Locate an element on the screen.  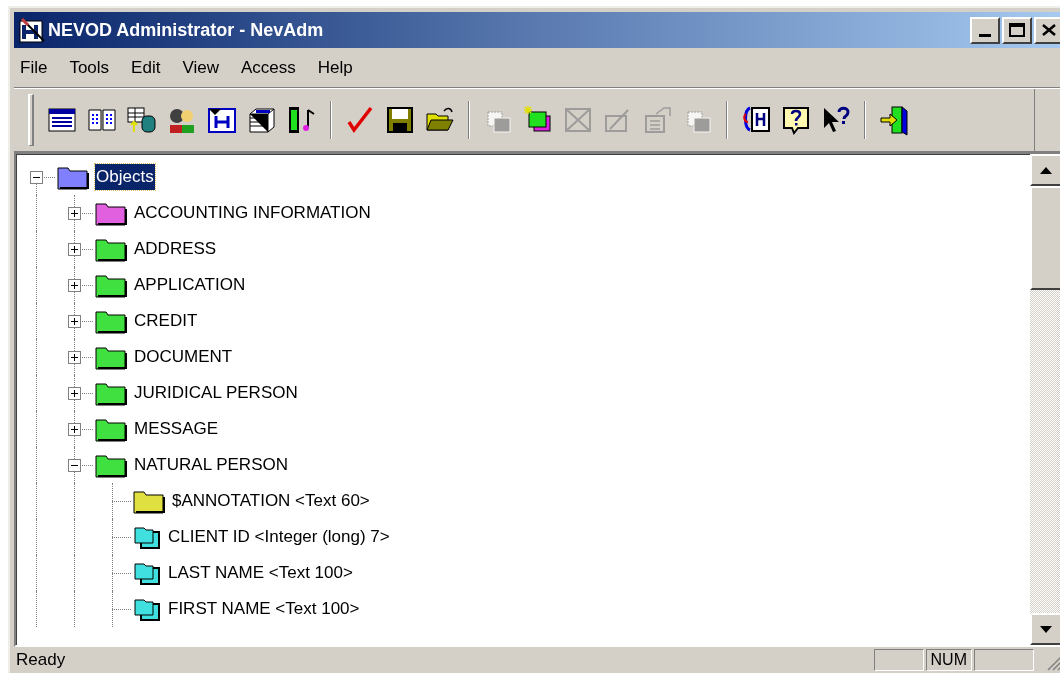
tree-item: NATURAL PERSON is located at coordinates (211, 465).